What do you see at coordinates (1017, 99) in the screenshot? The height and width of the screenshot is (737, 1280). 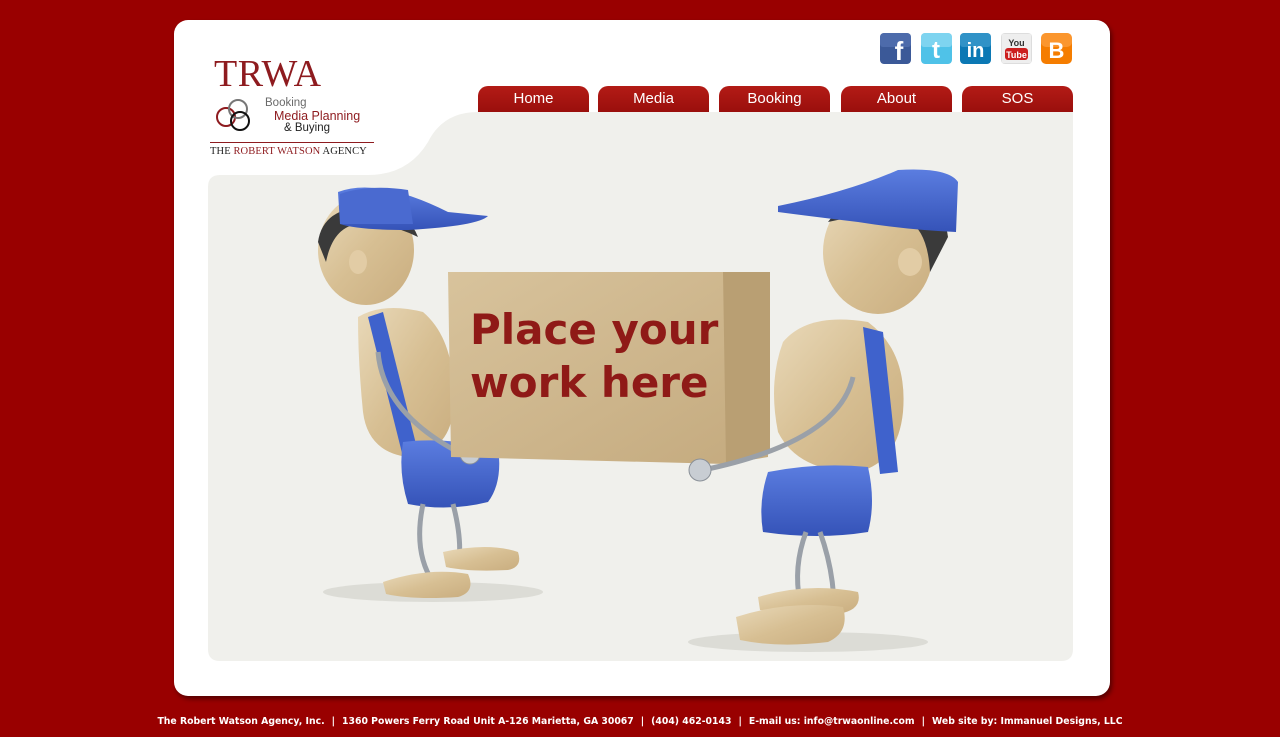 I see `tab-sos: SOS` at bounding box center [1017, 99].